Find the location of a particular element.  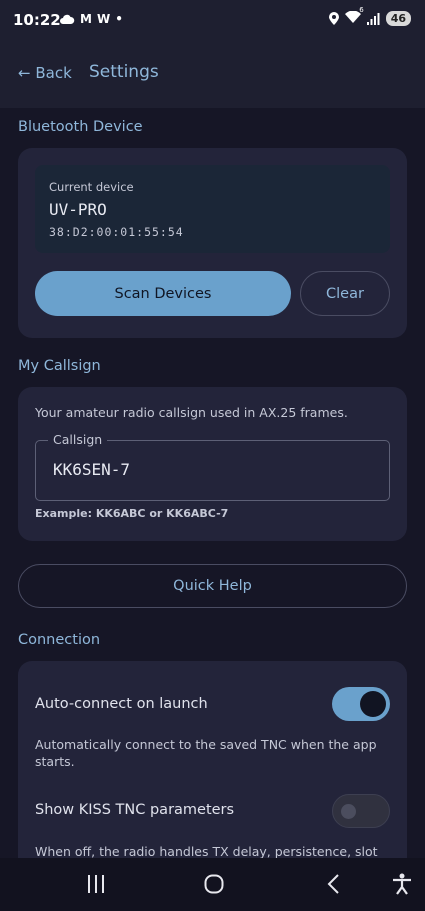

scan-devices-button: Scan Devices is located at coordinates (163, 293).